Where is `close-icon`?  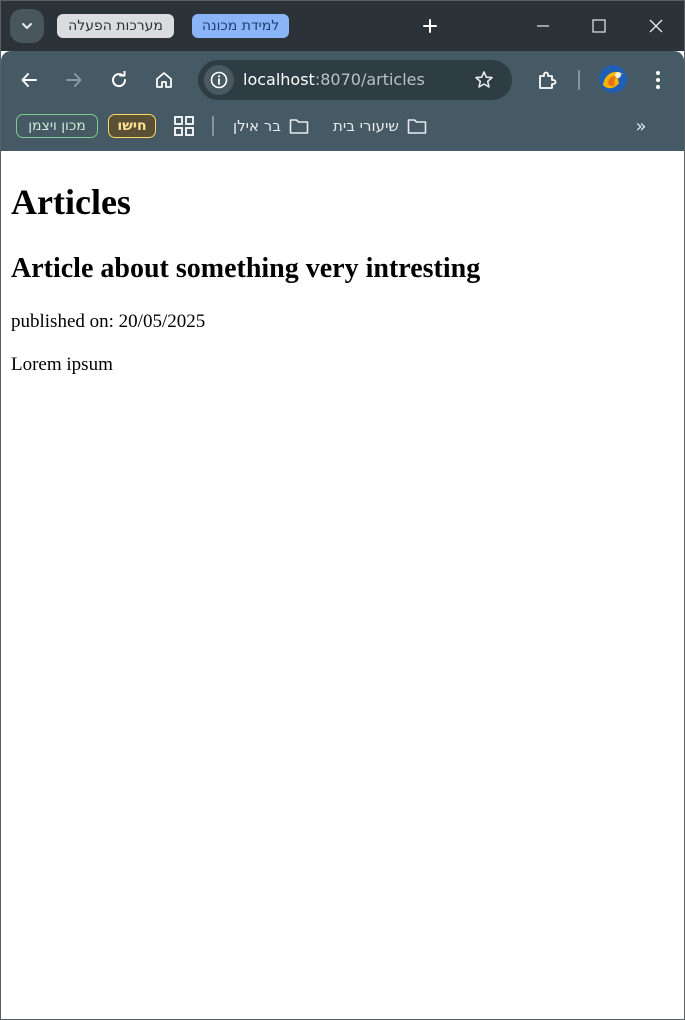 close-icon is located at coordinates (656, 26).